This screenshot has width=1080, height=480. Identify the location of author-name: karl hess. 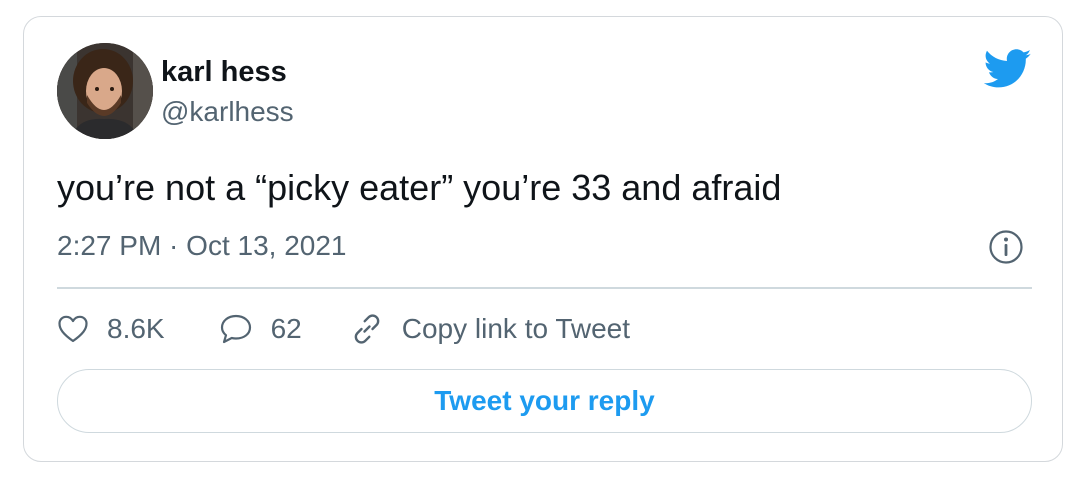
(224, 72).